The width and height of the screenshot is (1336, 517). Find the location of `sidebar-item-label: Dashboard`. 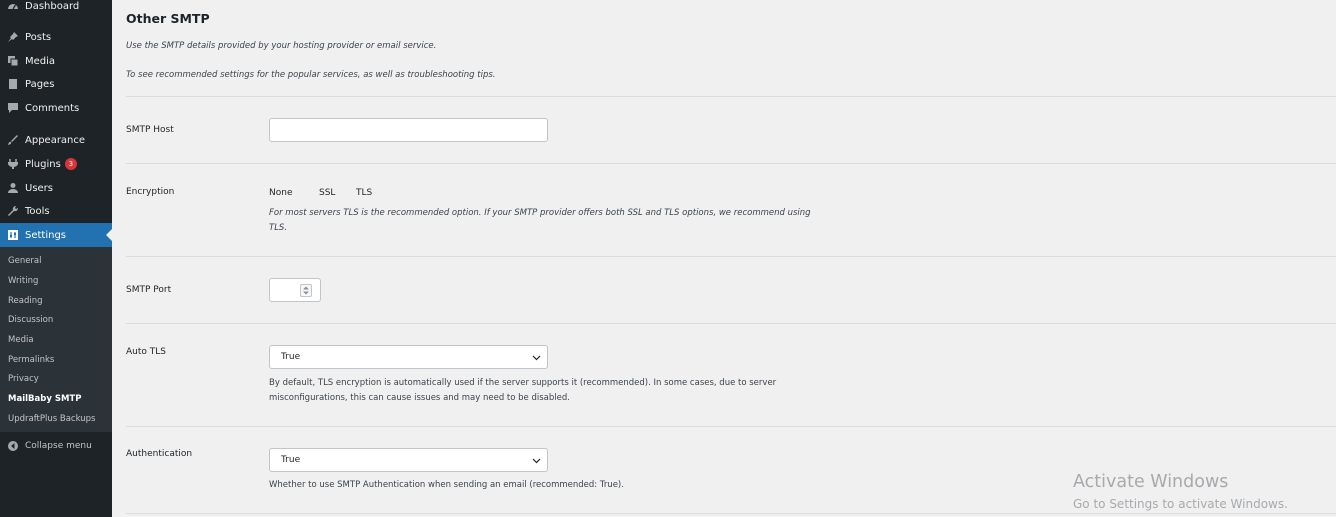

sidebar-item-label: Dashboard is located at coordinates (52, 6).